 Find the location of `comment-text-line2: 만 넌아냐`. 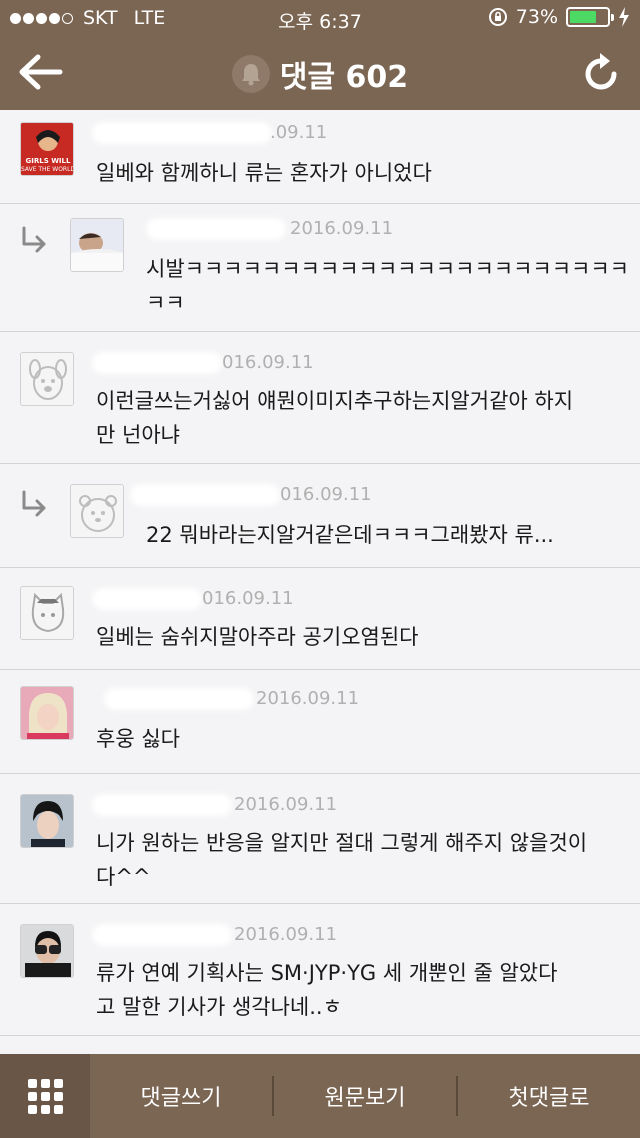

comment-text-line2: 만 넌아냐 is located at coordinates (138, 435).